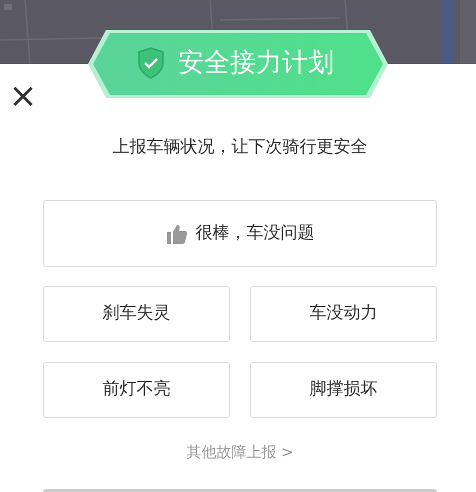 Image resolution: width=476 pixels, height=492 pixels. What do you see at coordinates (343, 314) in the screenshot?
I see `option-button: 车没动力` at bounding box center [343, 314].